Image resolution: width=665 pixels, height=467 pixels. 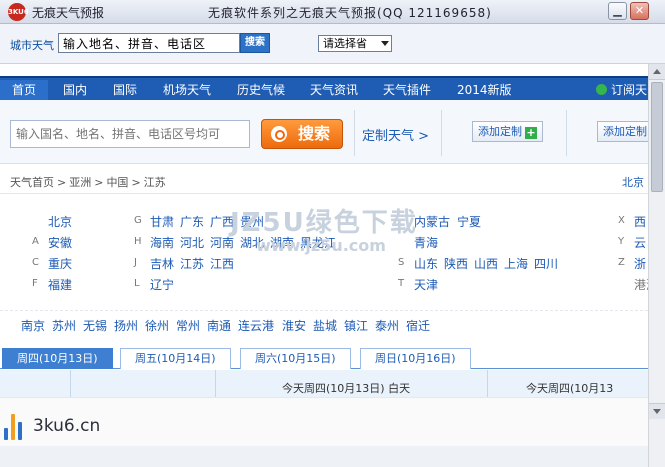 I want to click on province-link: 西, so click(x=640, y=221).